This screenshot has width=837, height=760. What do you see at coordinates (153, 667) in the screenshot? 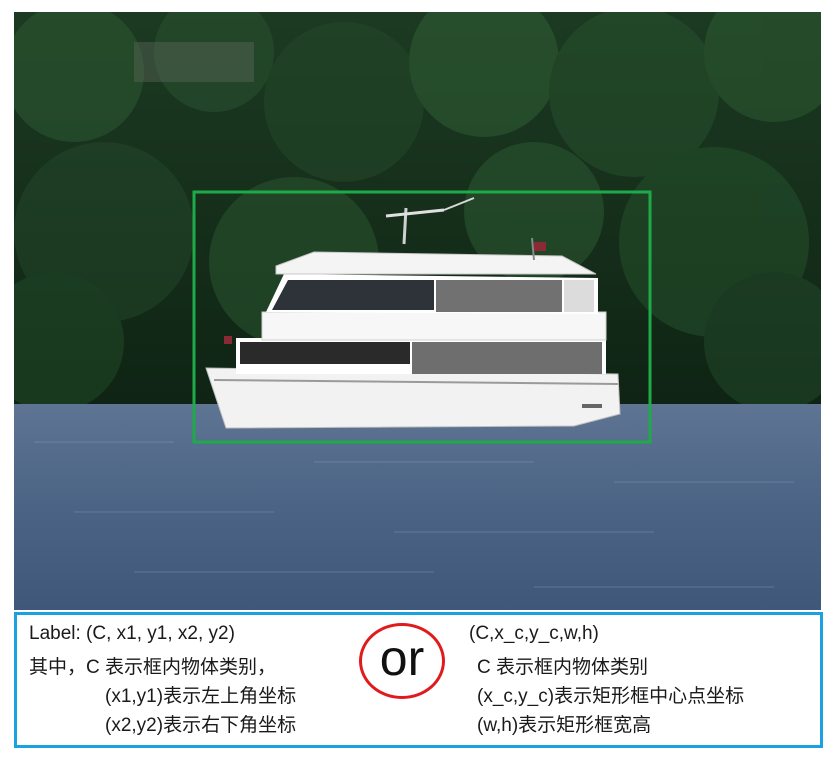
I see `left-class-description: 其中，C 表示框内物体类别，` at bounding box center [153, 667].